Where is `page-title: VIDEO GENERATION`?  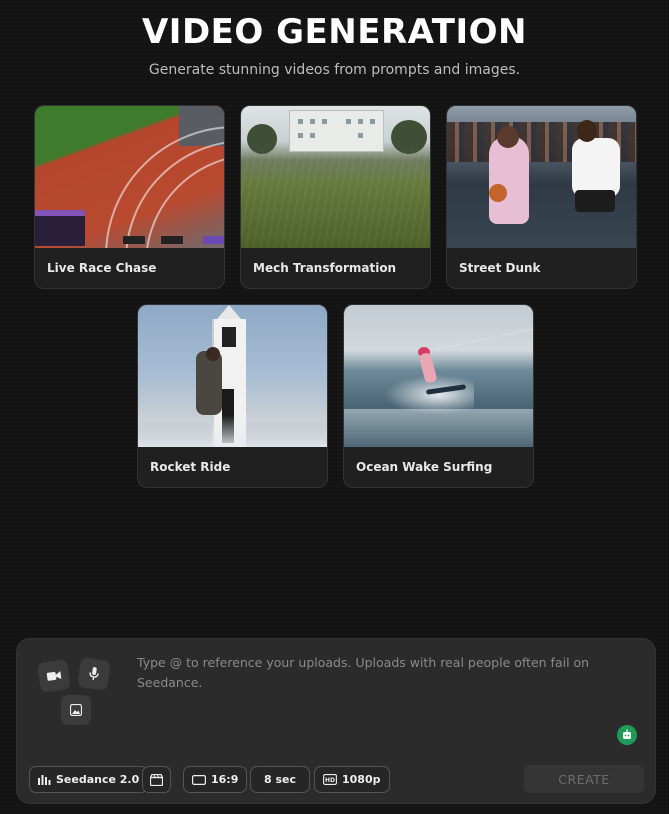 page-title: VIDEO GENERATION is located at coordinates (334, 32).